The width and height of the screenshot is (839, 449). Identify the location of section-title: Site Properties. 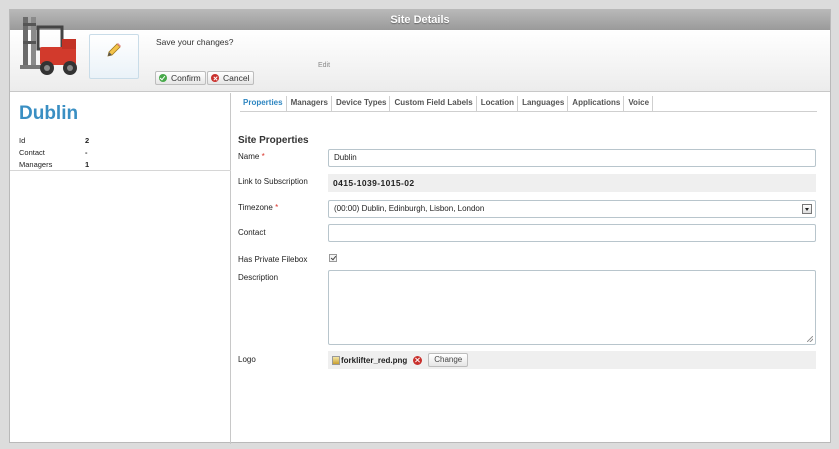
(273, 140).